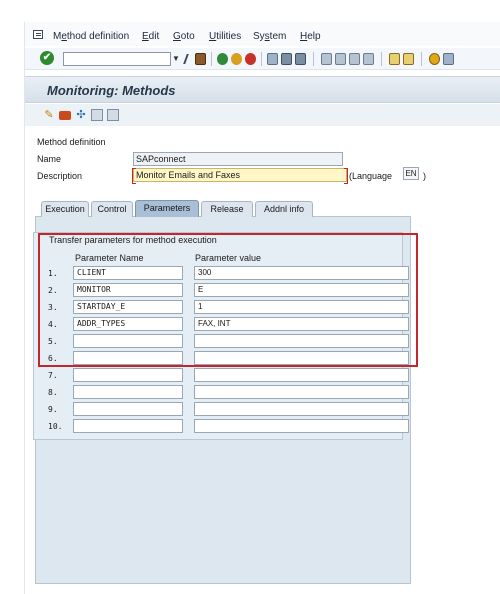 This screenshot has height=594, width=500. I want to click on help-icon, so click(434, 59).